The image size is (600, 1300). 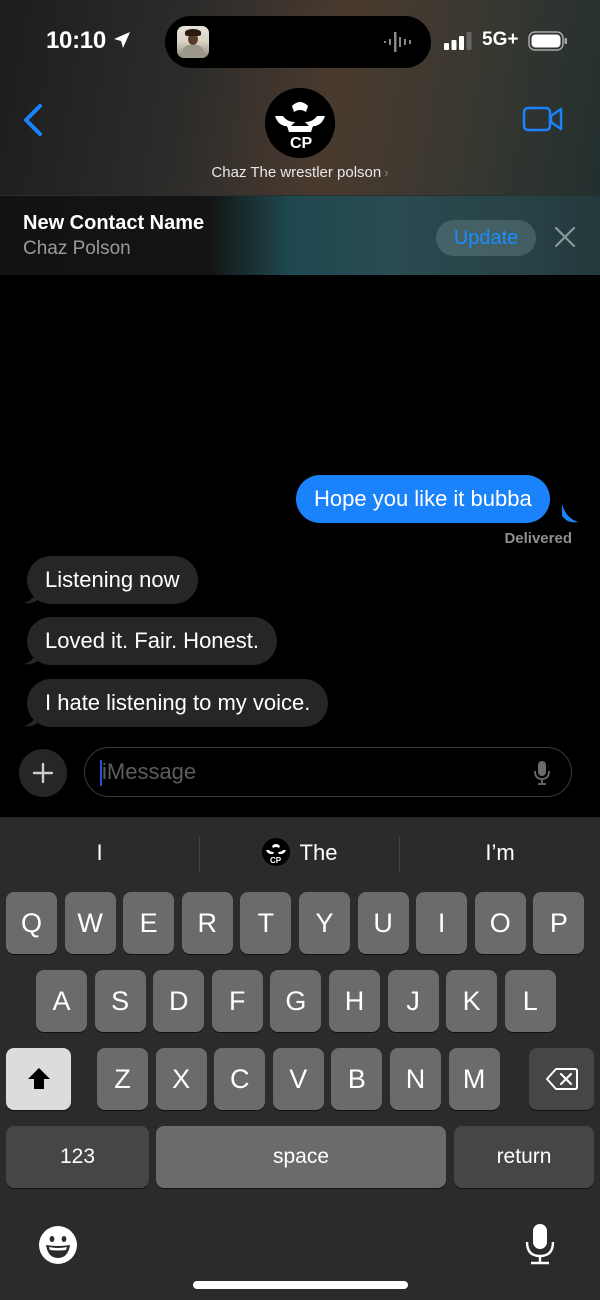 I want to click on key-b: B, so click(x=357, y=1079).